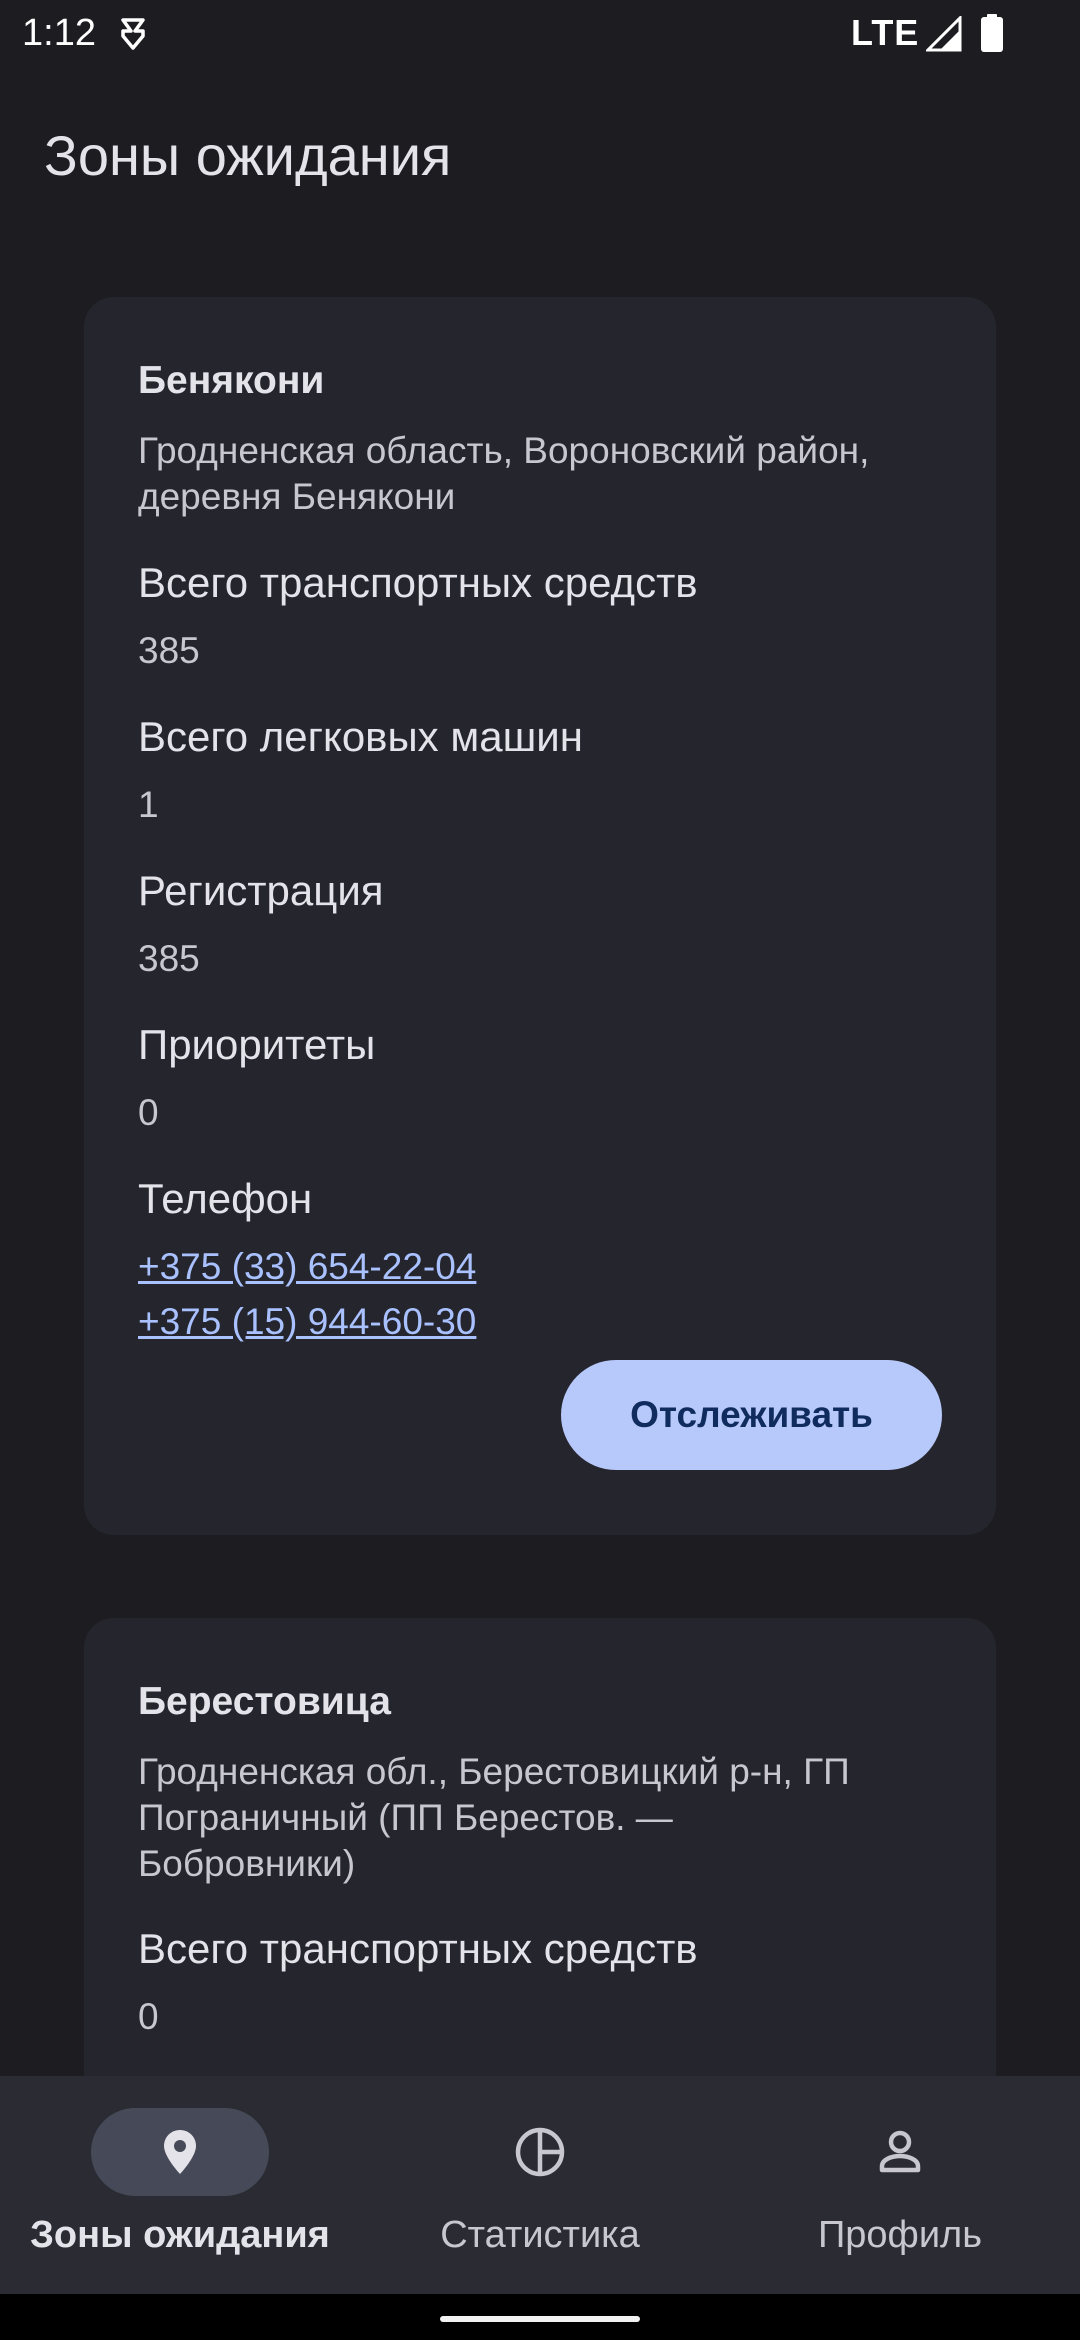  Describe the element at coordinates (307, 1267) in the screenshot. I see `phone-link: +375 (33) 654-22-04` at that location.